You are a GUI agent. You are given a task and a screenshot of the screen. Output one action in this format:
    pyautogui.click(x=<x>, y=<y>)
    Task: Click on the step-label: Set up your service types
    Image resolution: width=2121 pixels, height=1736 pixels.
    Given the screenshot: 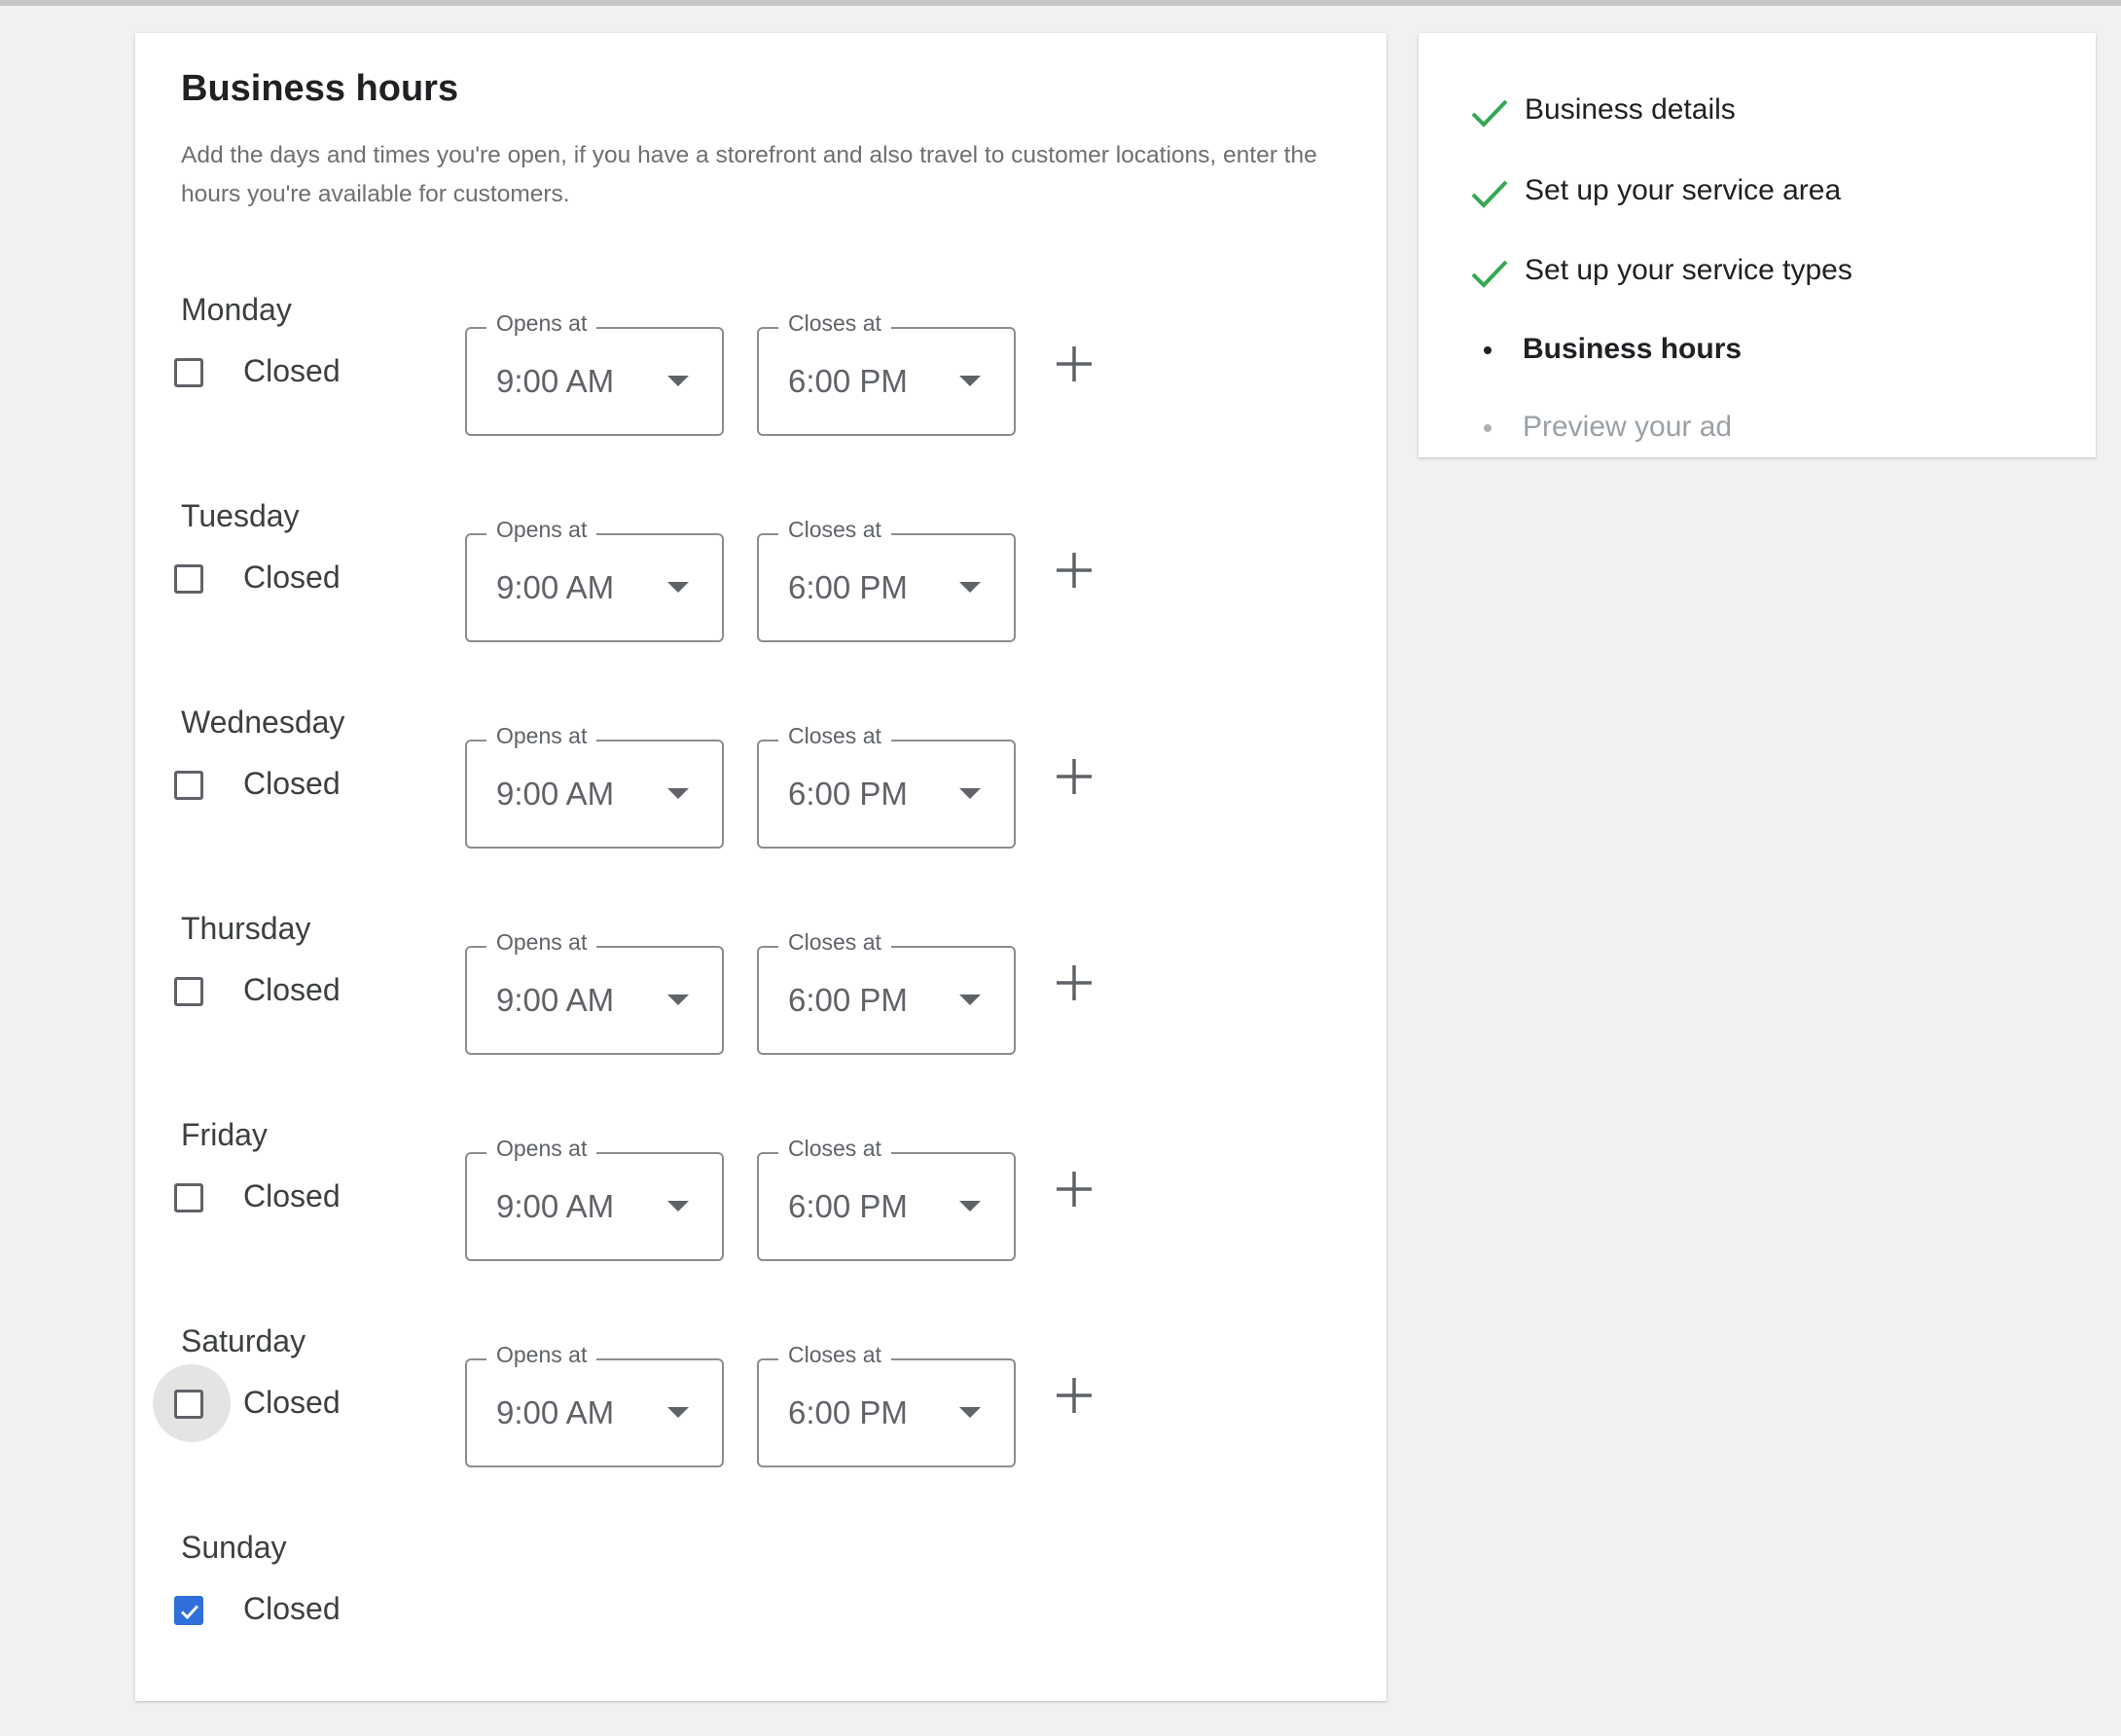 What is the action you would take?
    pyautogui.click(x=1688, y=270)
    